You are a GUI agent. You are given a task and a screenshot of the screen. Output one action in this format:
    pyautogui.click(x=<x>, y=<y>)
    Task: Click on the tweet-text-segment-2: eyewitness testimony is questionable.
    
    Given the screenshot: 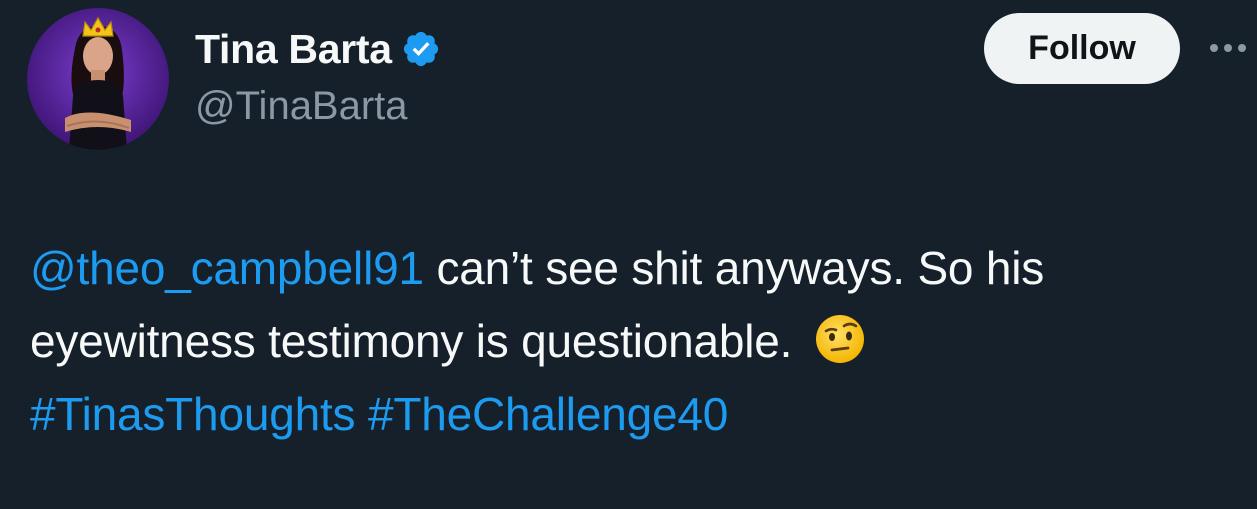 What is the action you would take?
    pyautogui.click(x=411, y=341)
    